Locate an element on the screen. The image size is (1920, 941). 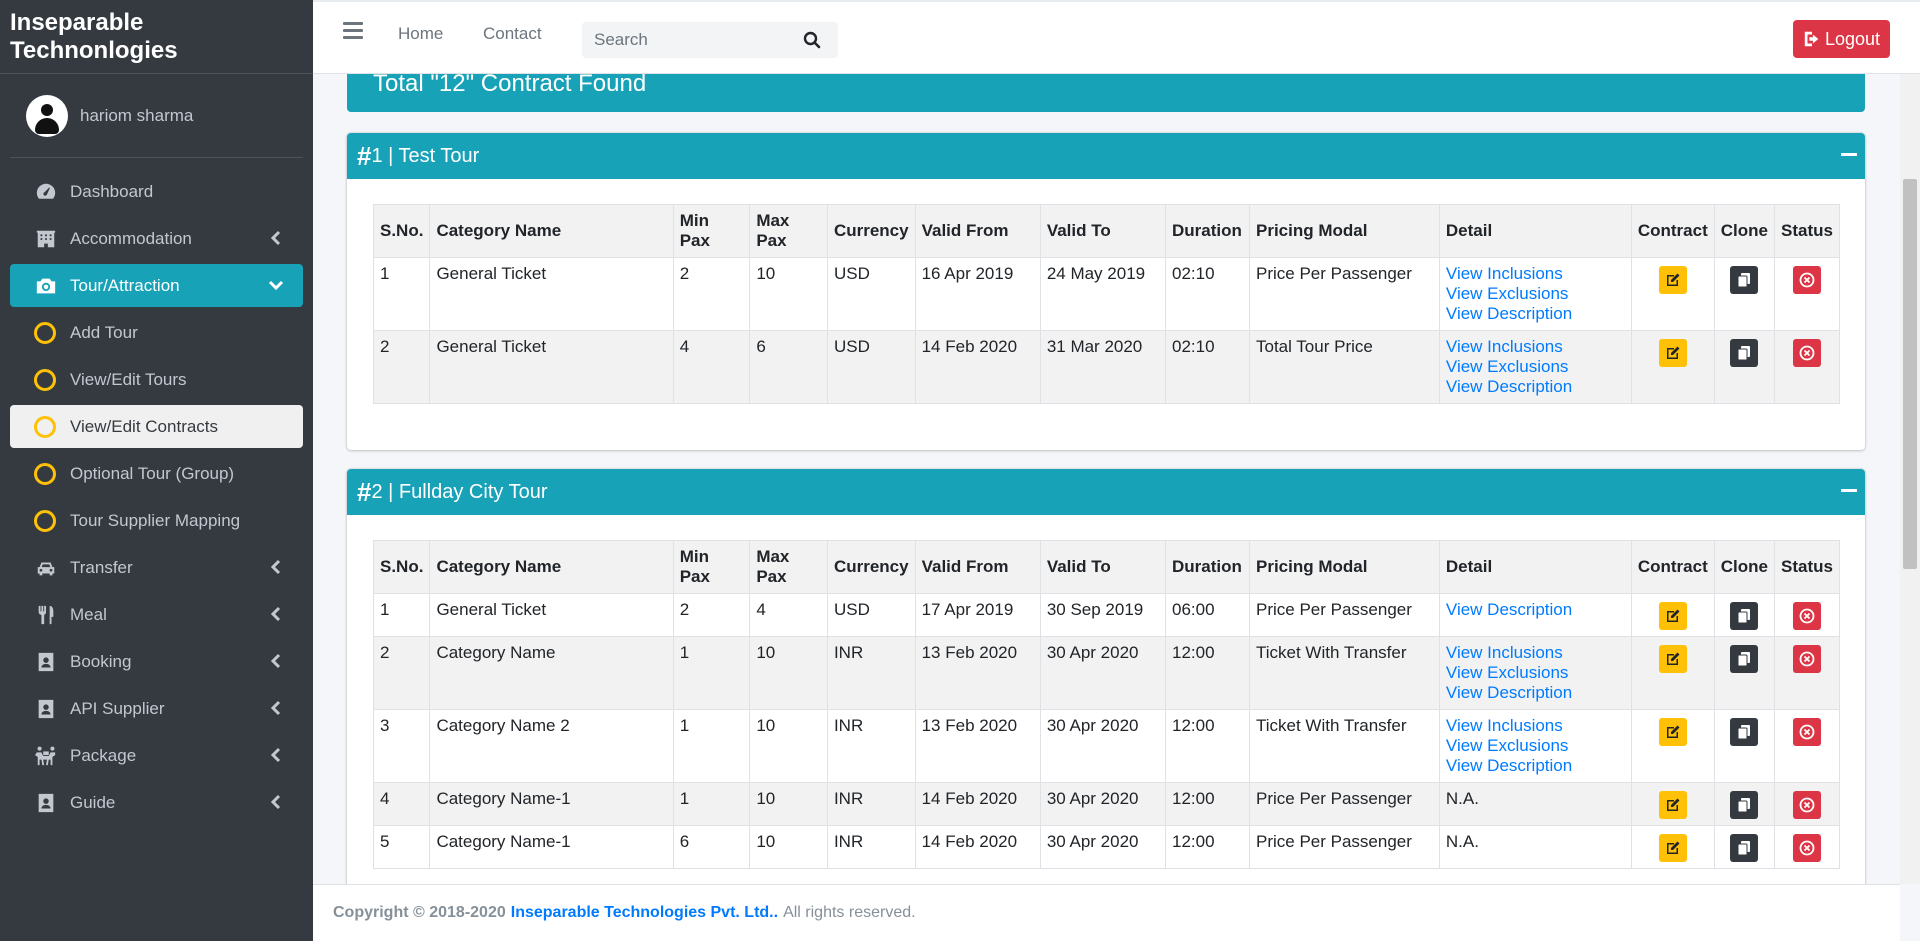
sidebar-item-transfer: Transfer is located at coordinates (156, 567).